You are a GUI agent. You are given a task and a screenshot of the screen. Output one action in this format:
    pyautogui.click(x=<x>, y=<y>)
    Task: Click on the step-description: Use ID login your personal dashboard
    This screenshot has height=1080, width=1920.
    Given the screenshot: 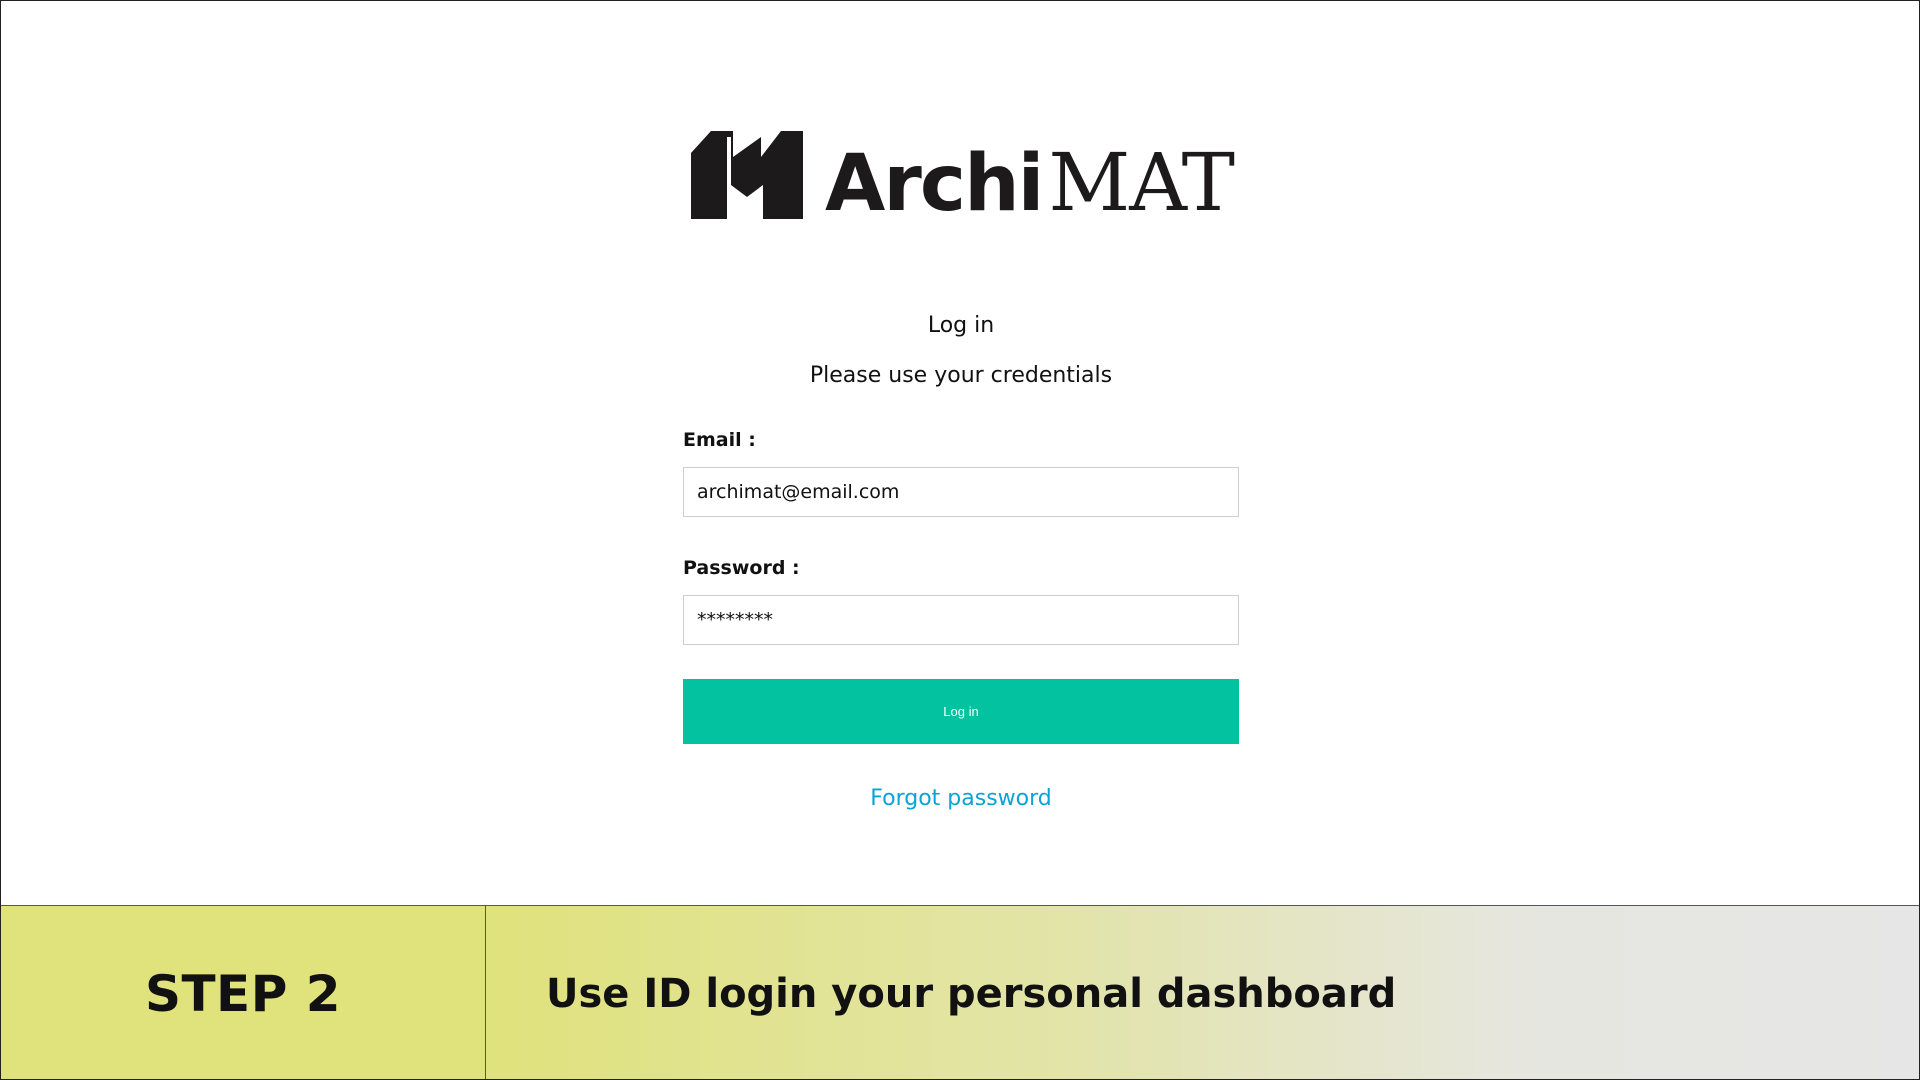 What is the action you would take?
    pyautogui.click(x=971, y=993)
    